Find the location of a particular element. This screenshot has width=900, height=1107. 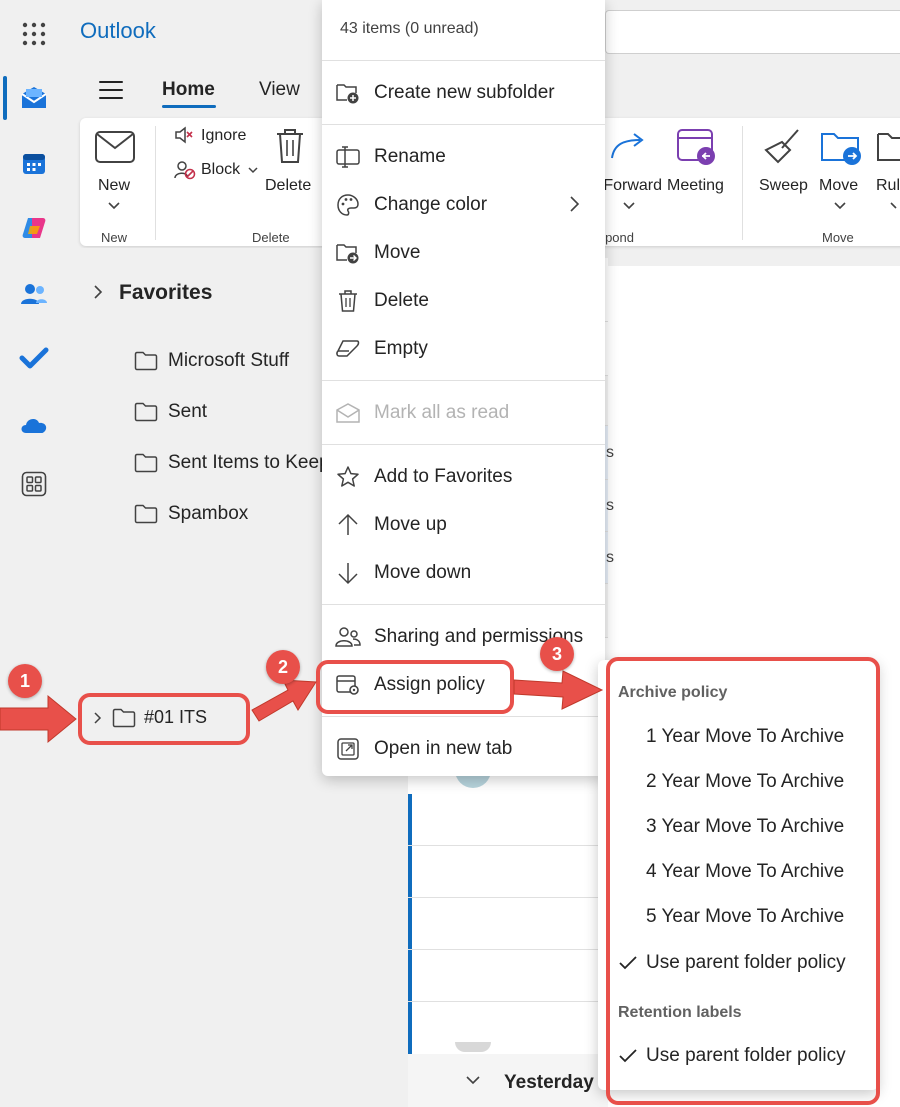

step-badge-2: 2 is located at coordinates (283, 667).